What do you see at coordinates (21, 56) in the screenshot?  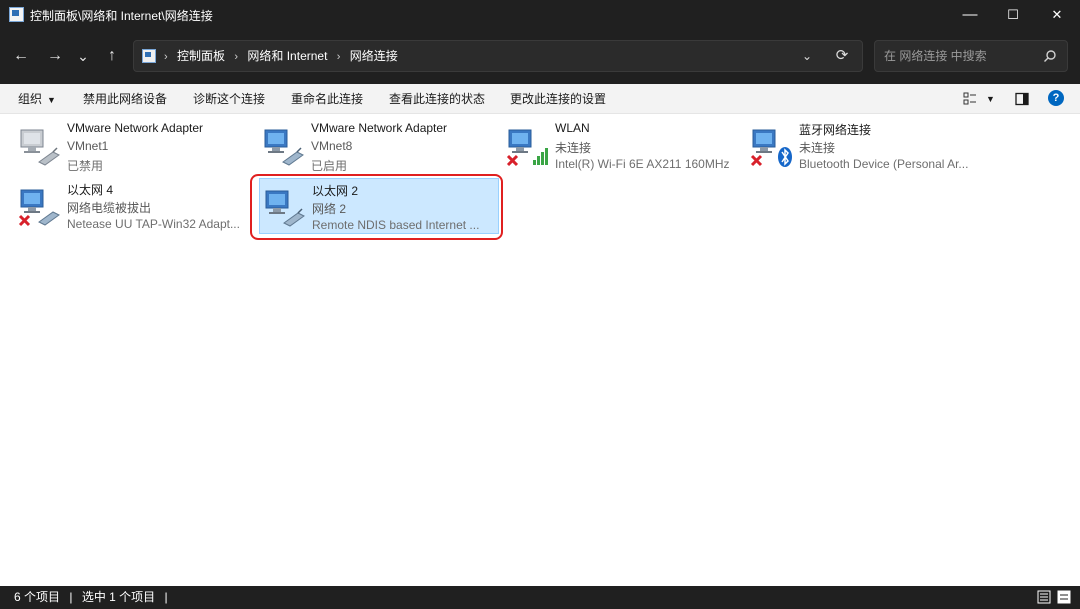 I see `back-button: ←` at bounding box center [21, 56].